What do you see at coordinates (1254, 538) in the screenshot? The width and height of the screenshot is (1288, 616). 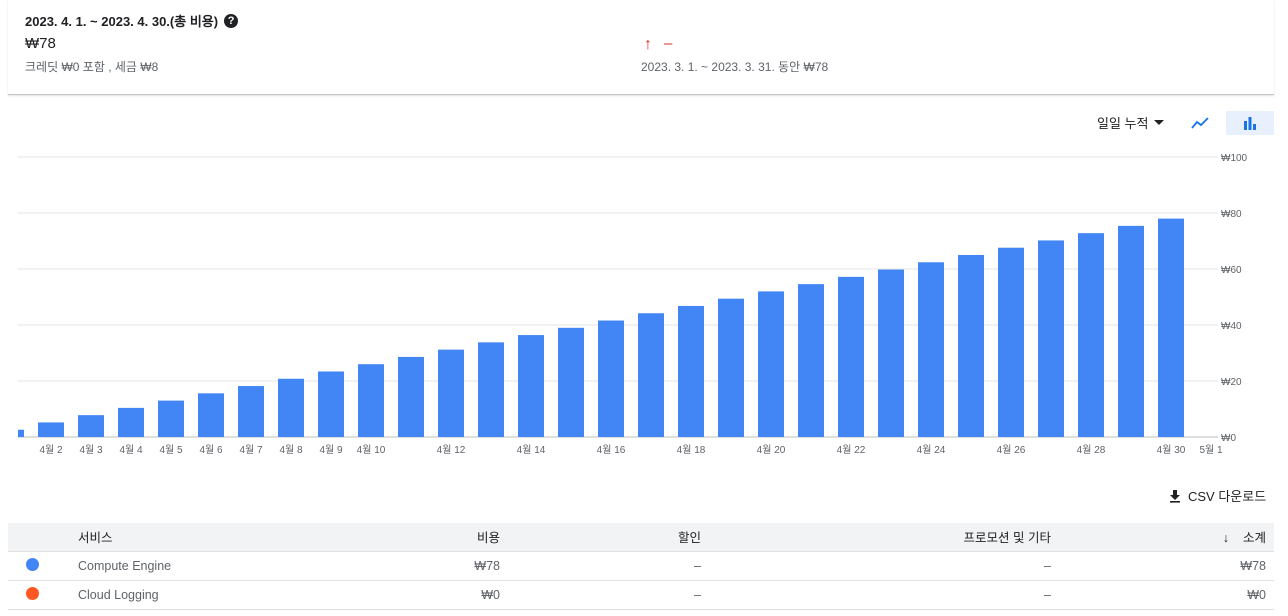 I see `header-subtotal-label: 소계` at bounding box center [1254, 538].